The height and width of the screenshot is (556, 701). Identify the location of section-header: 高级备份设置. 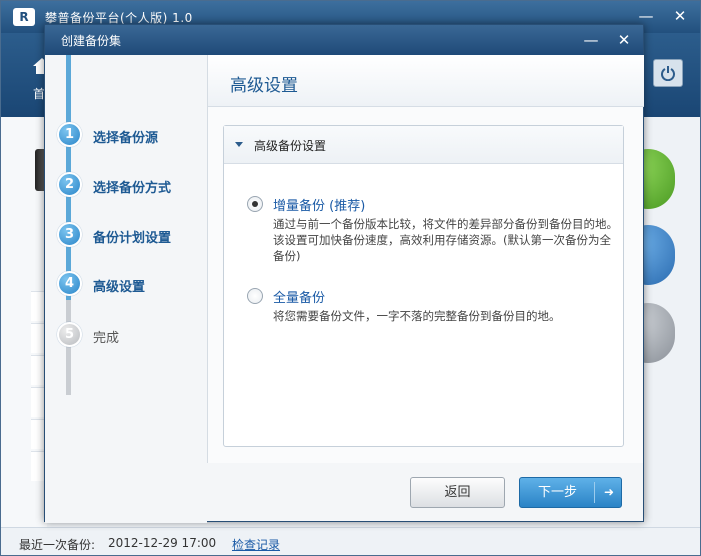
(423, 145).